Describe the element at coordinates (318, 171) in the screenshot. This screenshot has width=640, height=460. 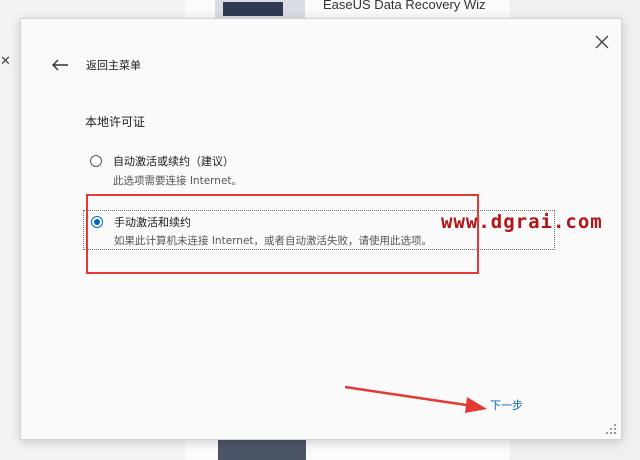
I see `option-auto-activation: 自动激活或续约（建议） 此选项需要连接 Internet。` at that location.